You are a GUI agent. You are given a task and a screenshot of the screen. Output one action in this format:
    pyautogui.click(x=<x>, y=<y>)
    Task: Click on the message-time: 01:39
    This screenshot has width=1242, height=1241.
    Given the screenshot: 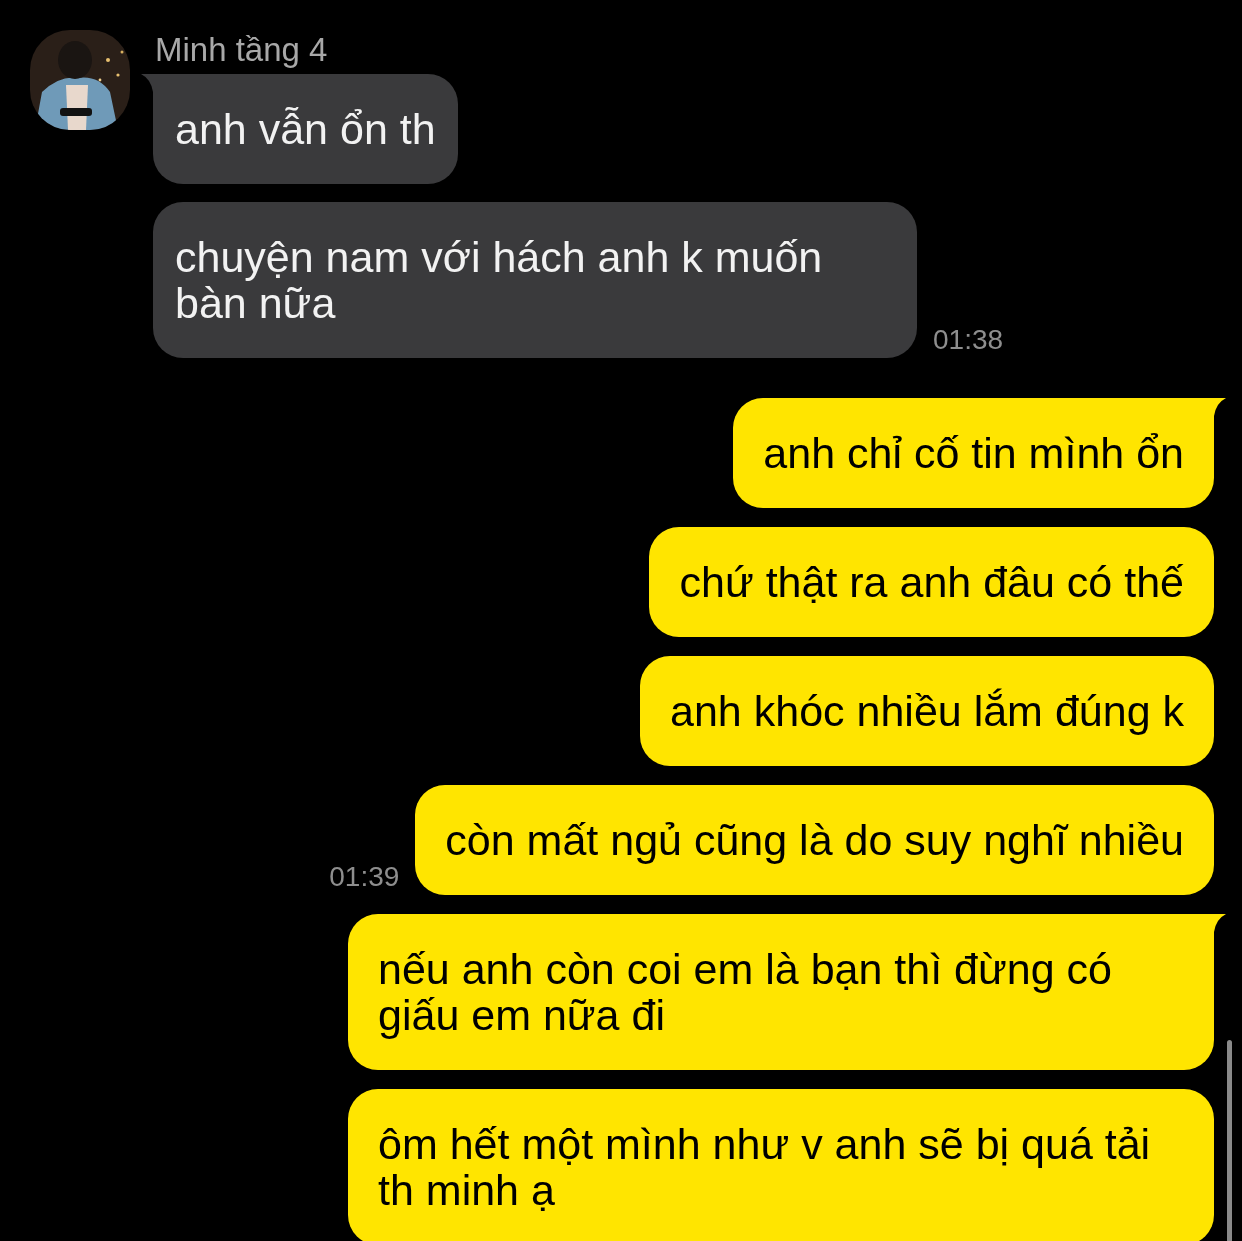 What is the action you would take?
    pyautogui.click(x=364, y=877)
    